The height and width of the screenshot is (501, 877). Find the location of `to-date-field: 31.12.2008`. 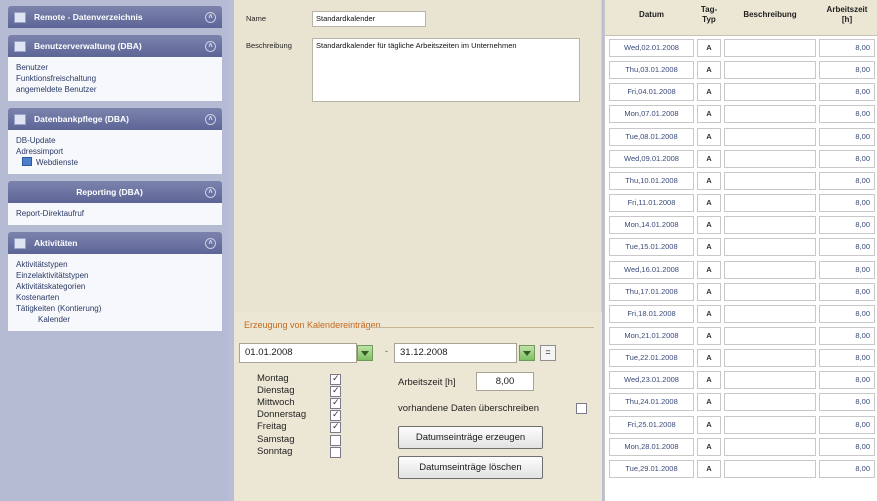

to-date-field: 31.12.2008 is located at coordinates (455, 353).